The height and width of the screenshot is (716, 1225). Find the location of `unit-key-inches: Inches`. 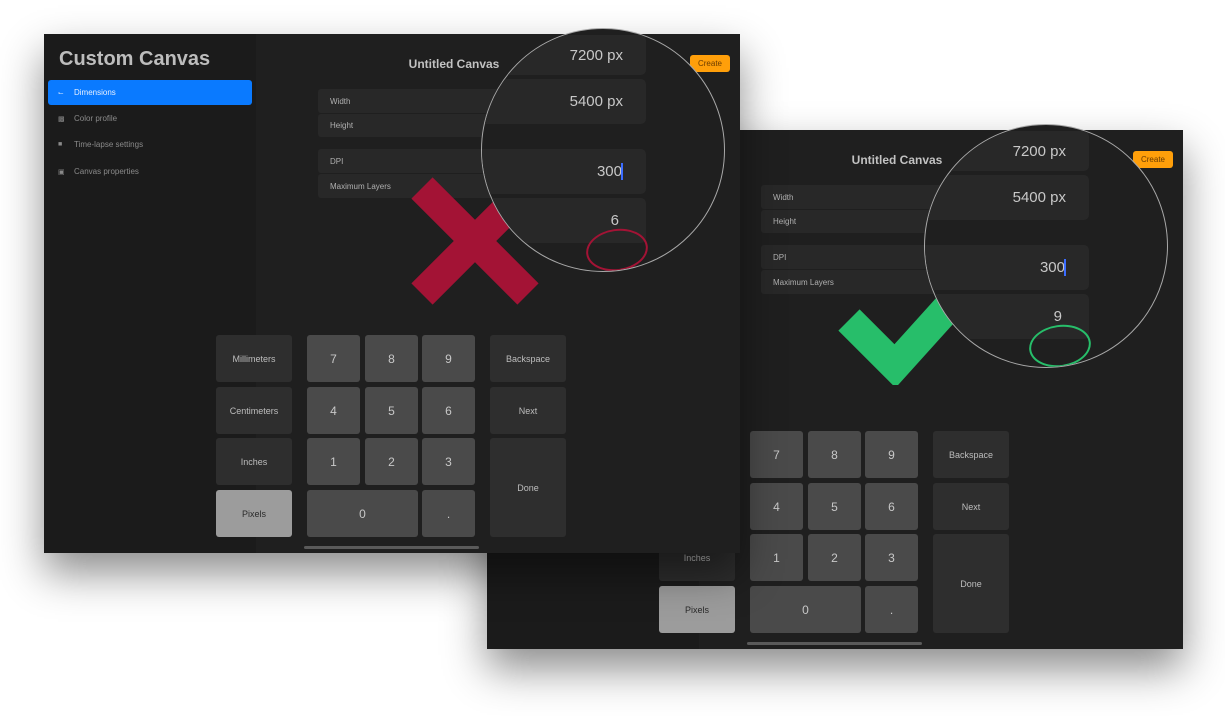

unit-key-inches: Inches is located at coordinates (254, 461).